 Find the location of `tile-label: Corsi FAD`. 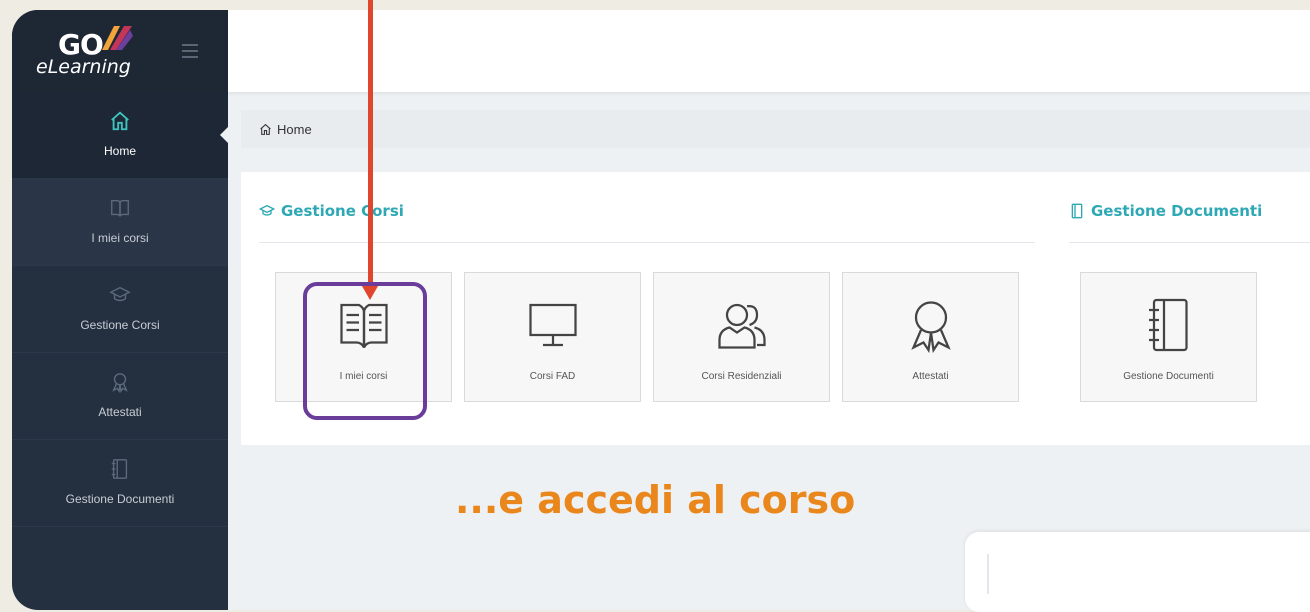

tile-label: Corsi FAD is located at coordinates (552, 376).